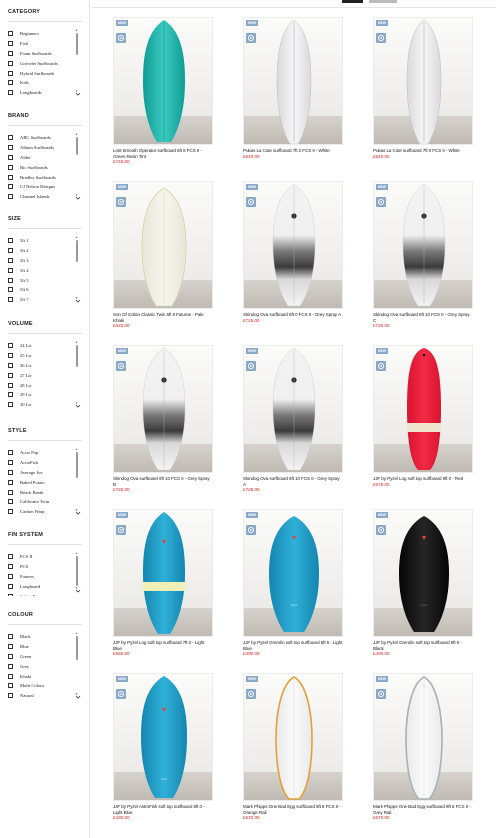  Describe the element at coordinates (41, 453) in the screenshot. I see `facet-option: Acoo Pop` at that location.